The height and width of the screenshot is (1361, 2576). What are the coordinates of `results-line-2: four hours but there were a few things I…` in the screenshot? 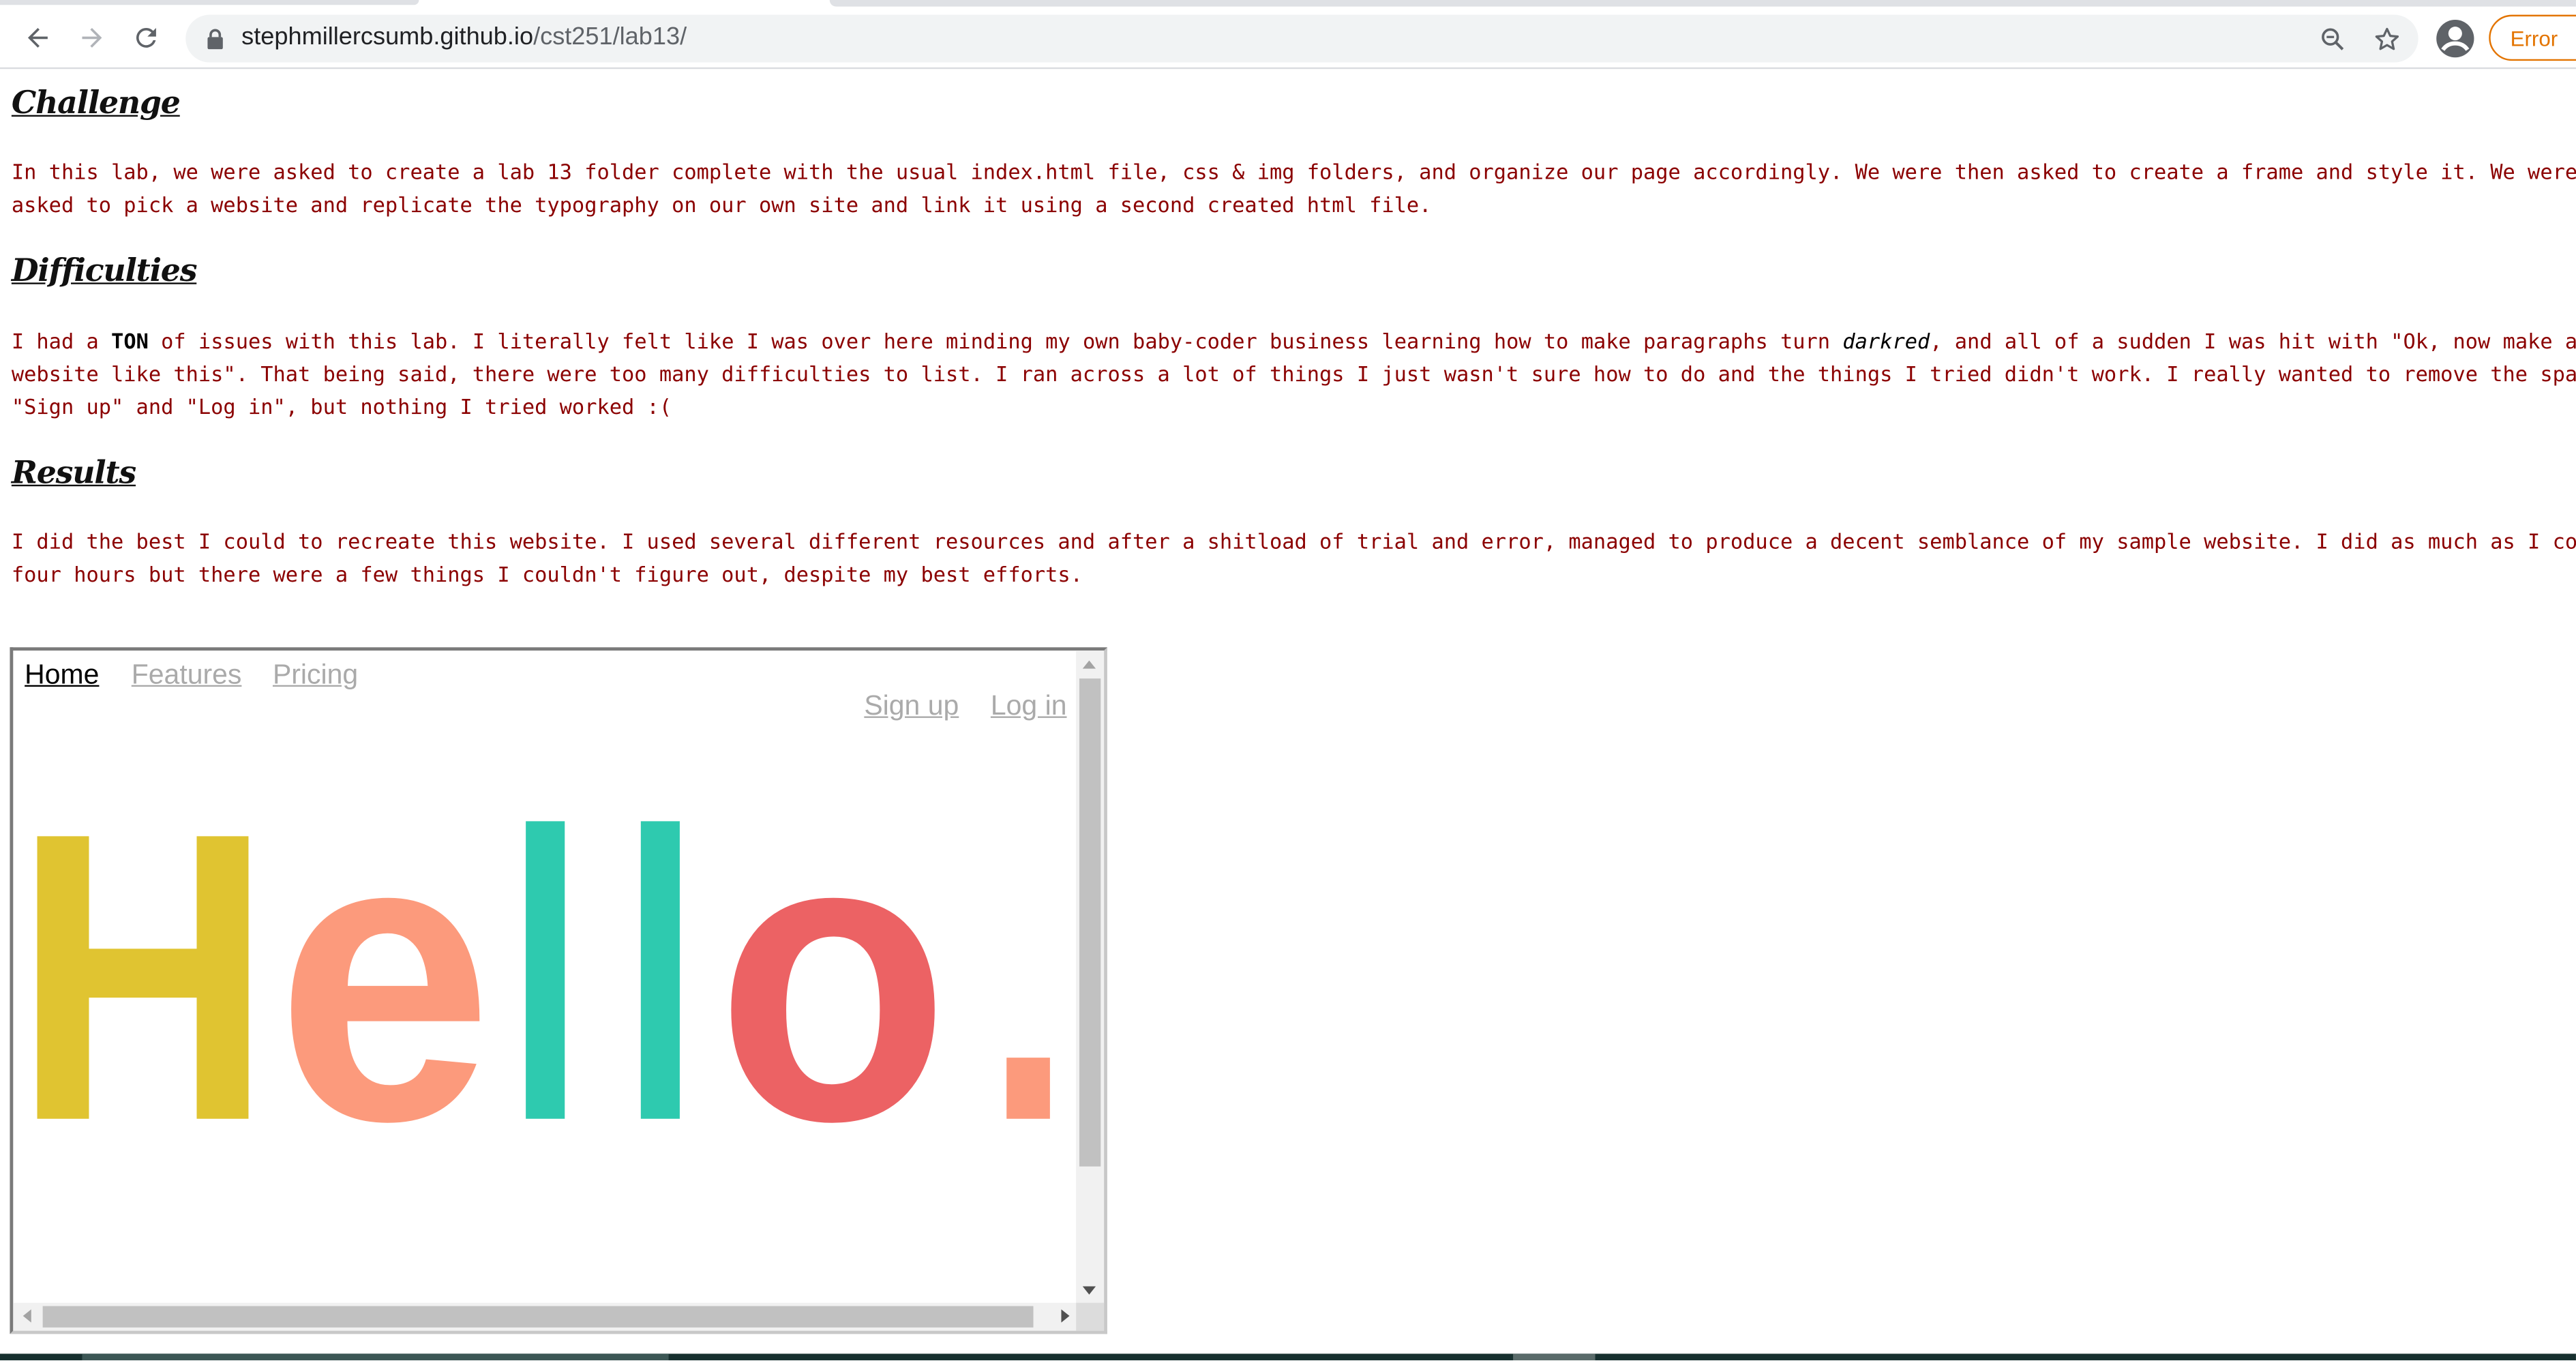 It's located at (547, 574).